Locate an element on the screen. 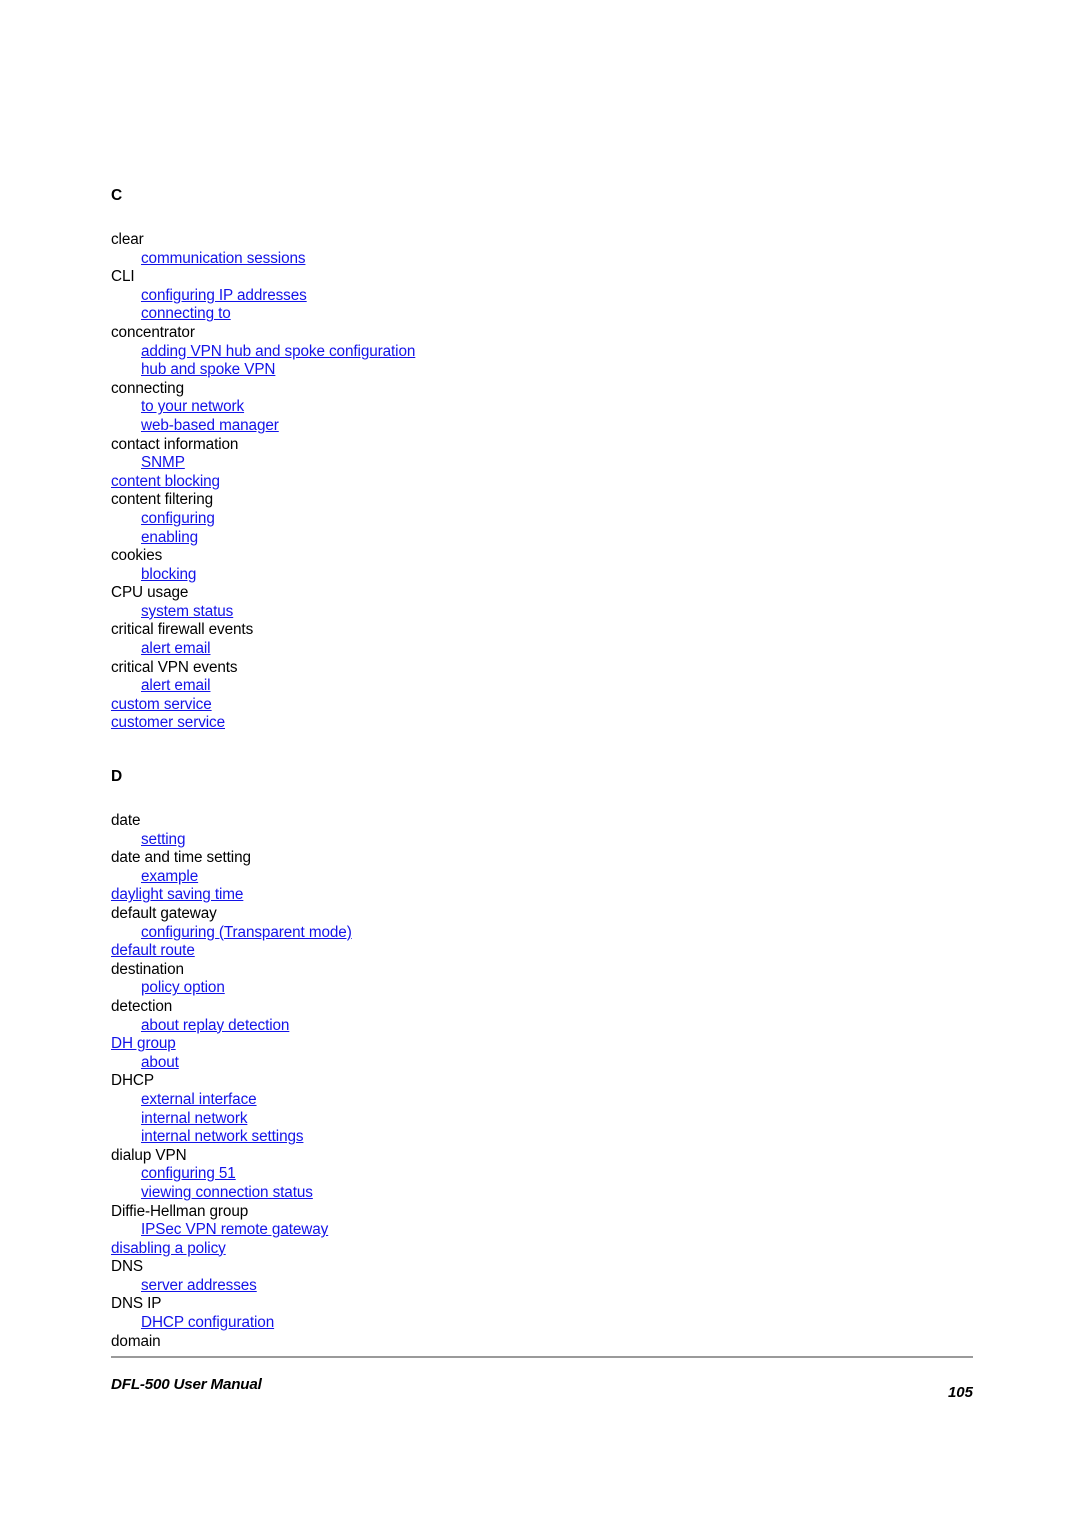  index-entry: date and time setting is located at coordinates (541, 858).